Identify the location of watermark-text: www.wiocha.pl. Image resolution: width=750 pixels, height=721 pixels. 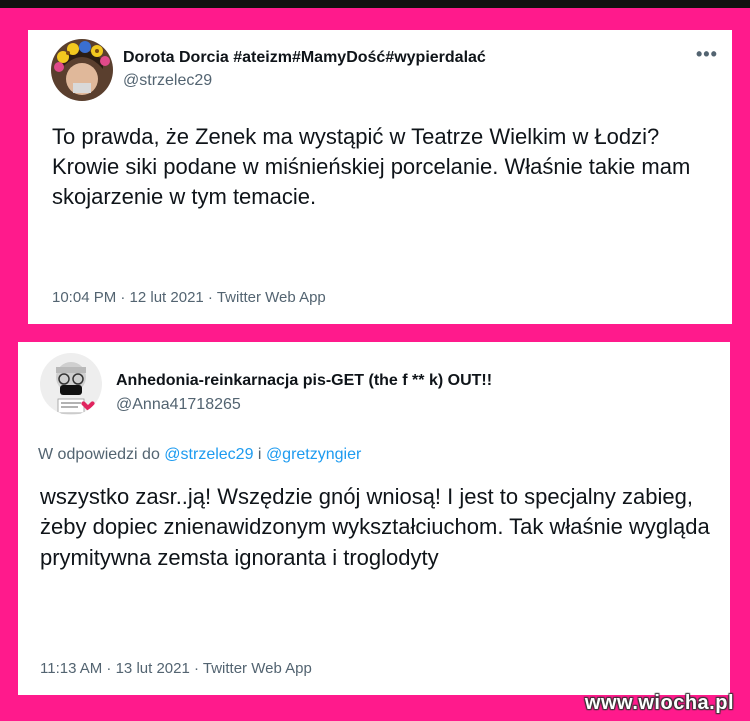
(659, 703).